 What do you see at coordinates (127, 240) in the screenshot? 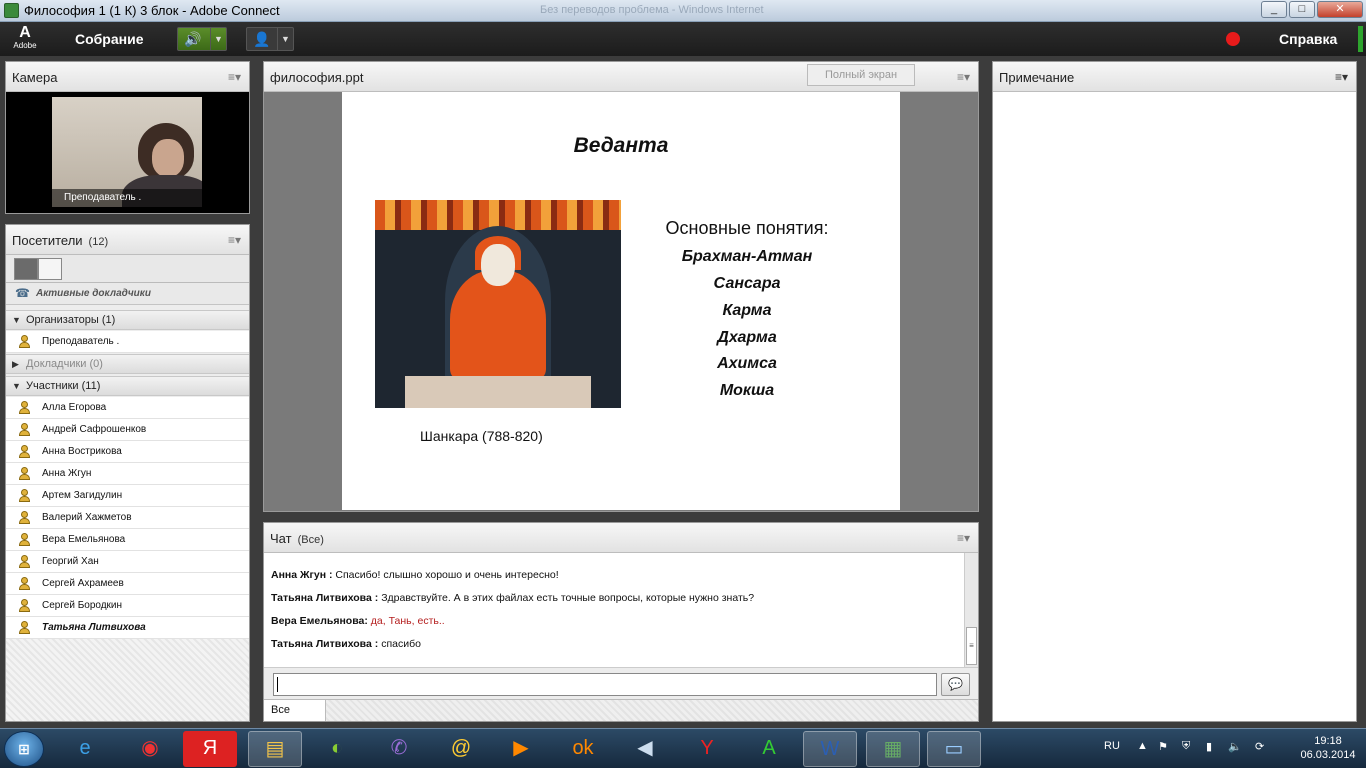
I see `attendees-pod-header: Посетители (12) ≡▾` at bounding box center [127, 240].